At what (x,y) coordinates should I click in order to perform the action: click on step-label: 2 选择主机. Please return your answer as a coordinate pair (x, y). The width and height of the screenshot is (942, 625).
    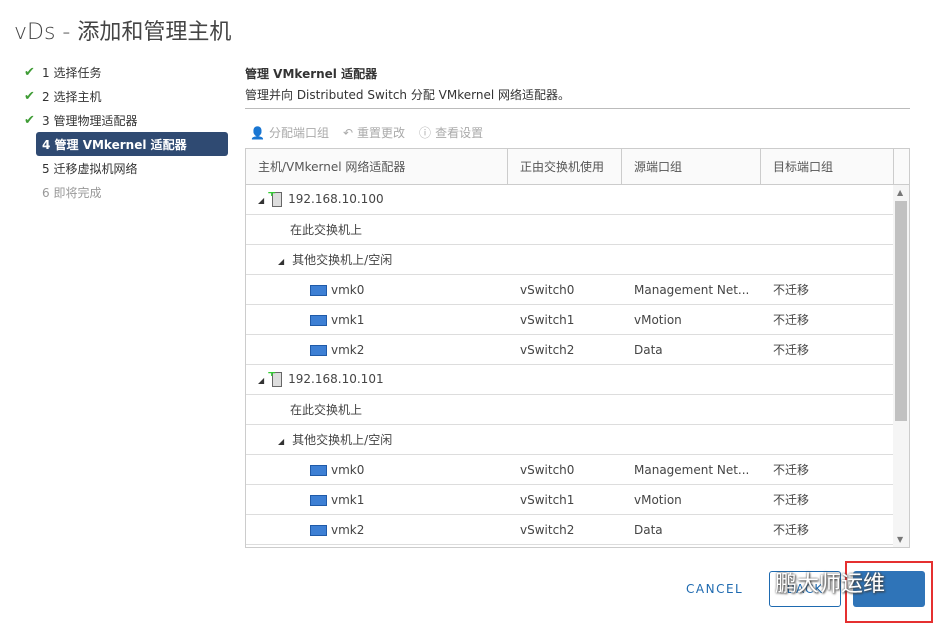
    Looking at the image, I should click on (72, 96).